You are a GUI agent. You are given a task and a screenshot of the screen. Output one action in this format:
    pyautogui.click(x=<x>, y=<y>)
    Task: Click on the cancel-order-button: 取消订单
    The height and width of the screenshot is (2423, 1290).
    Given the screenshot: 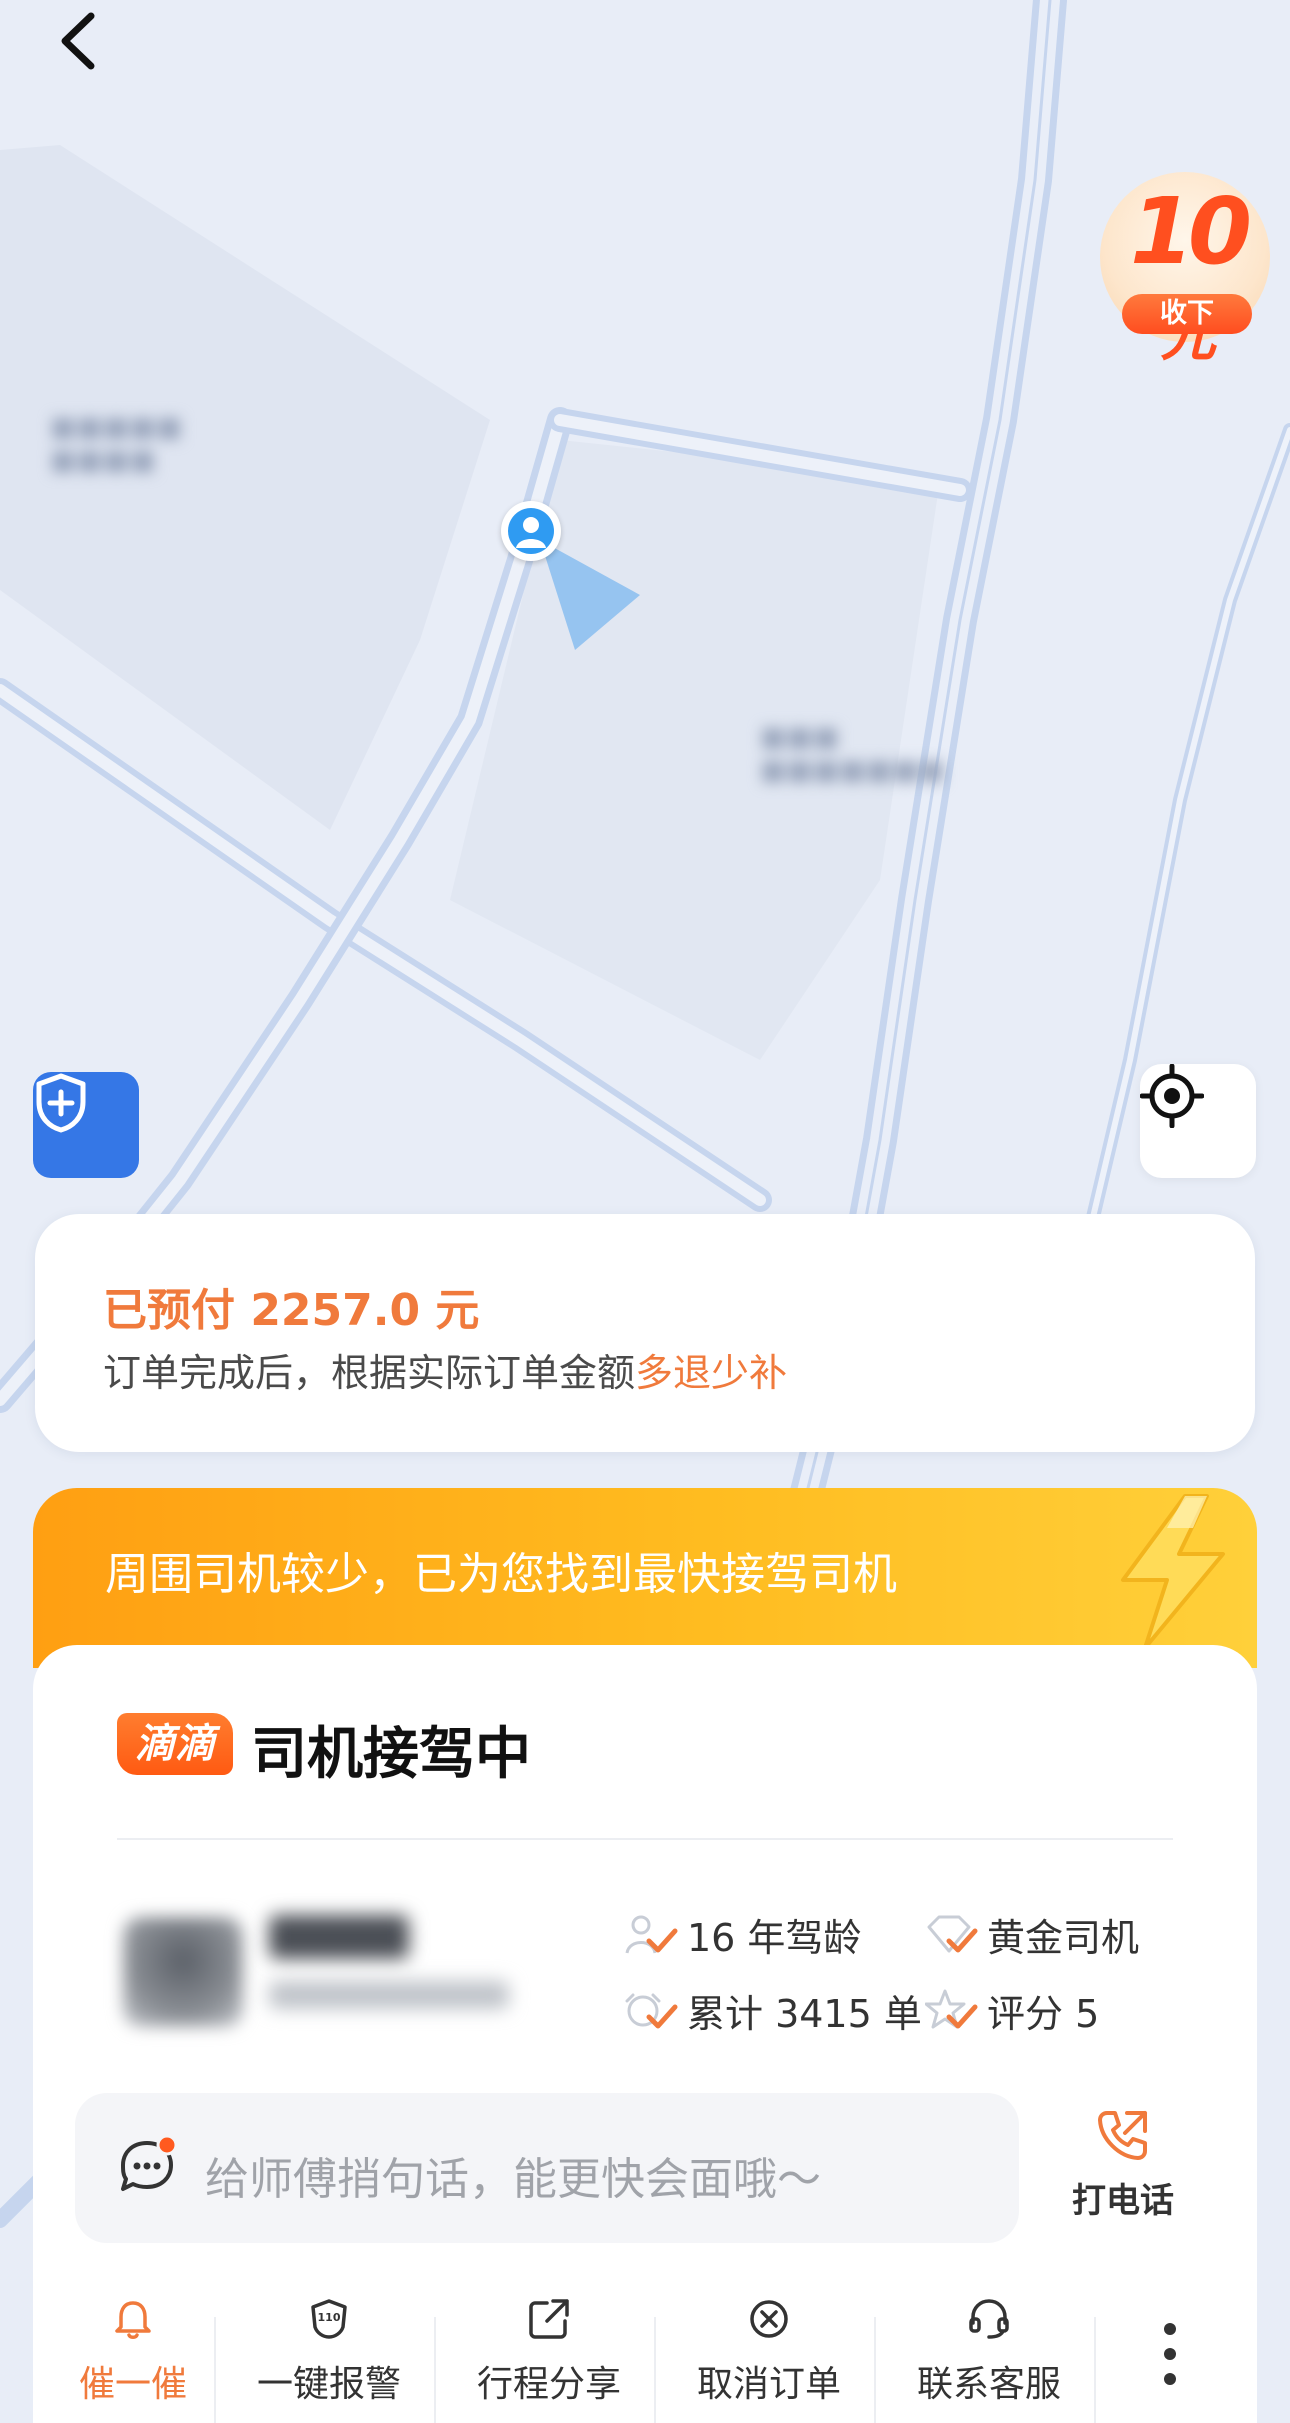 What is the action you would take?
    pyautogui.click(x=769, y=2352)
    